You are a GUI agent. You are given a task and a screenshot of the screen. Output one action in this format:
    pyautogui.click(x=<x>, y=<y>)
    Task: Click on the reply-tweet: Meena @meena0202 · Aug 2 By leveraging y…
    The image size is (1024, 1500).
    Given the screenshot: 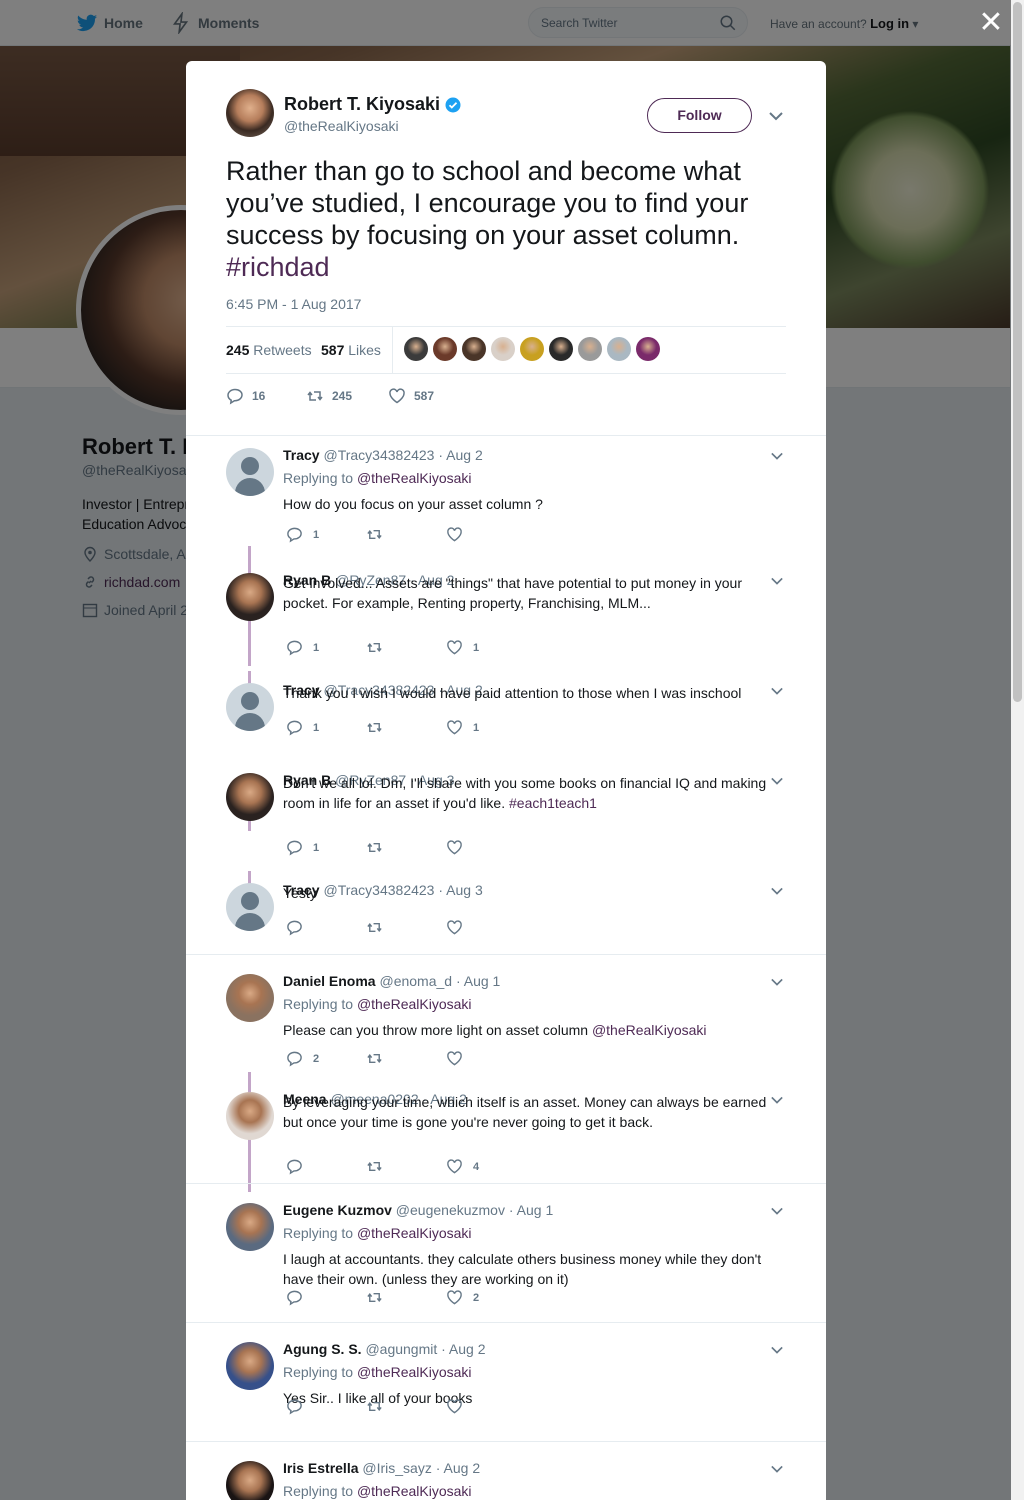 What is the action you would take?
    pyautogui.click(x=506, y=1131)
    